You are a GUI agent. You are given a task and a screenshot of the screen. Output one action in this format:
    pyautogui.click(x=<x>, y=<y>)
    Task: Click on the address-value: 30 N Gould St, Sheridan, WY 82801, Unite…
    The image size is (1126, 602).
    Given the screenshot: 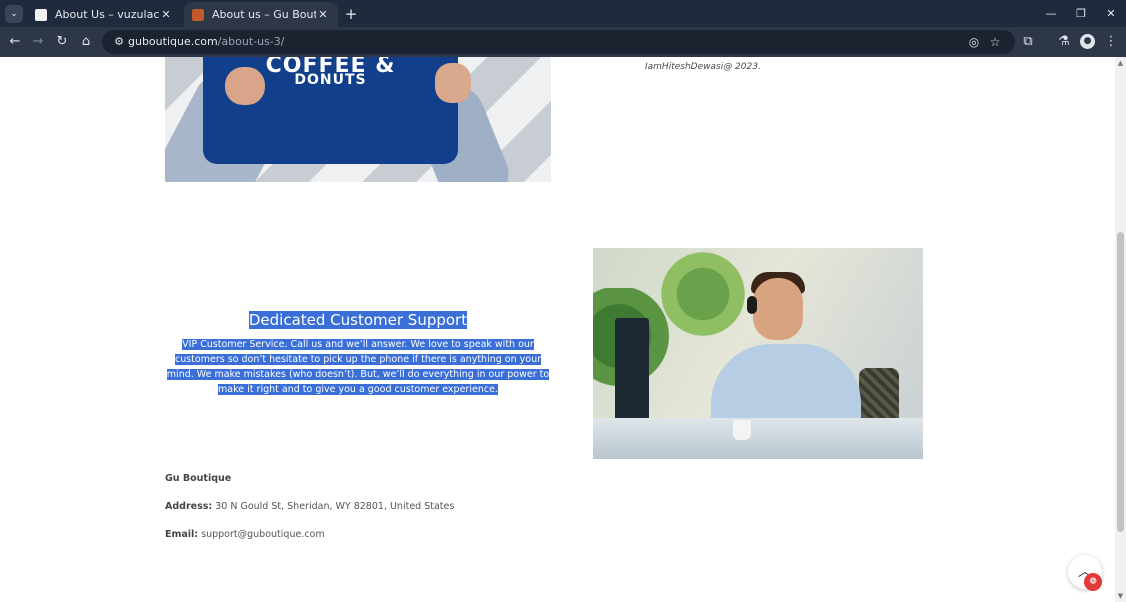 What is the action you would take?
    pyautogui.click(x=335, y=506)
    